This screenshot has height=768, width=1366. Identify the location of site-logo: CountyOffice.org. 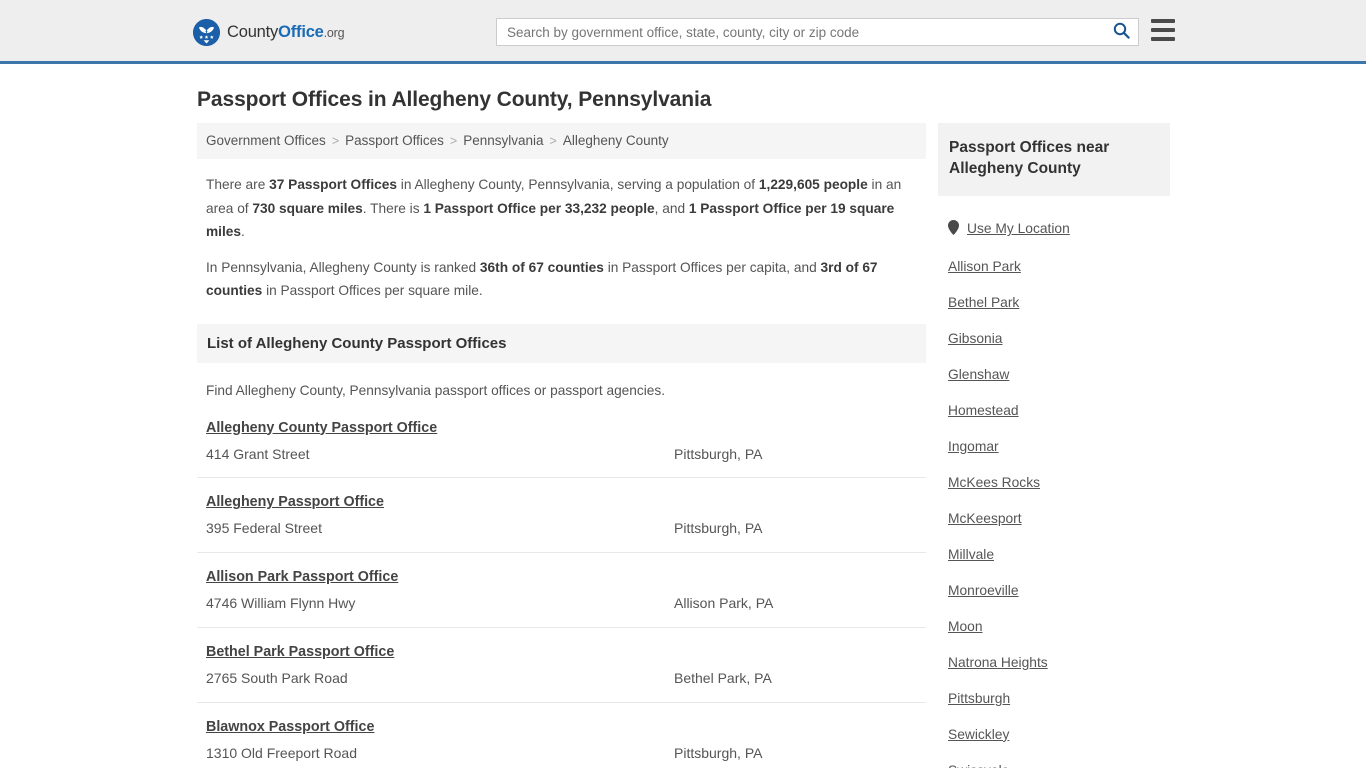
(269, 32).